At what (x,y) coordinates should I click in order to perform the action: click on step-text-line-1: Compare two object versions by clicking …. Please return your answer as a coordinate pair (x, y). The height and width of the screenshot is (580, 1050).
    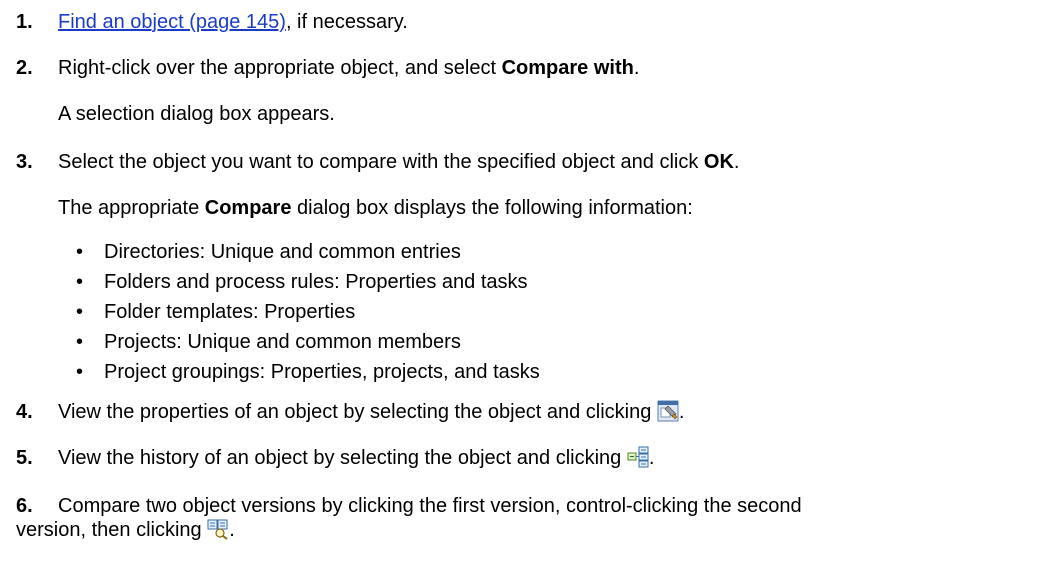
    Looking at the image, I should click on (430, 506).